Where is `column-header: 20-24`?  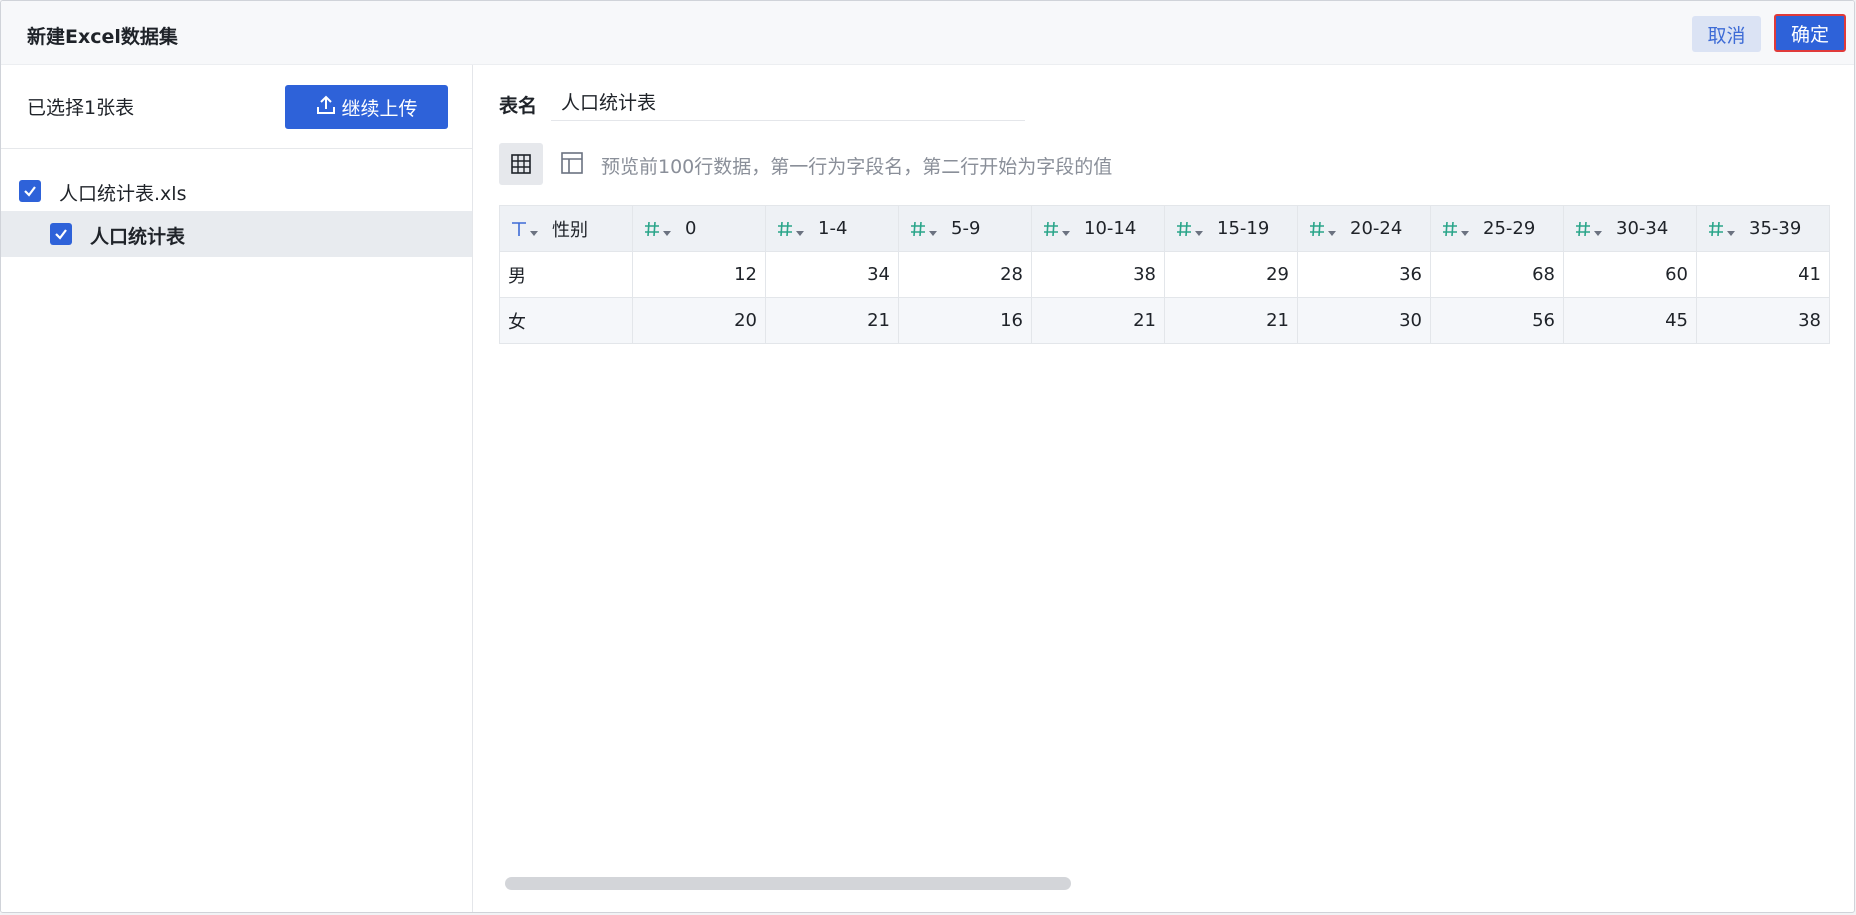
column-header: 20-24 is located at coordinates (1364, 228).